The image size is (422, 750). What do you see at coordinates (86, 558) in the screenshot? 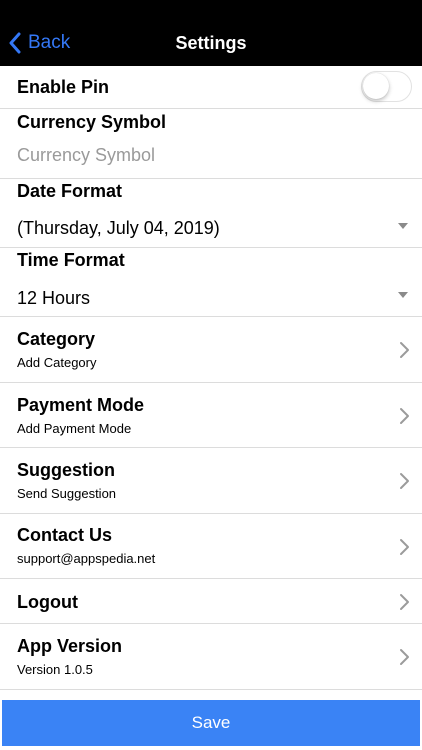
I see `contact-us-subtitle: support@appspedia.net` at bounding box center [86, 558].